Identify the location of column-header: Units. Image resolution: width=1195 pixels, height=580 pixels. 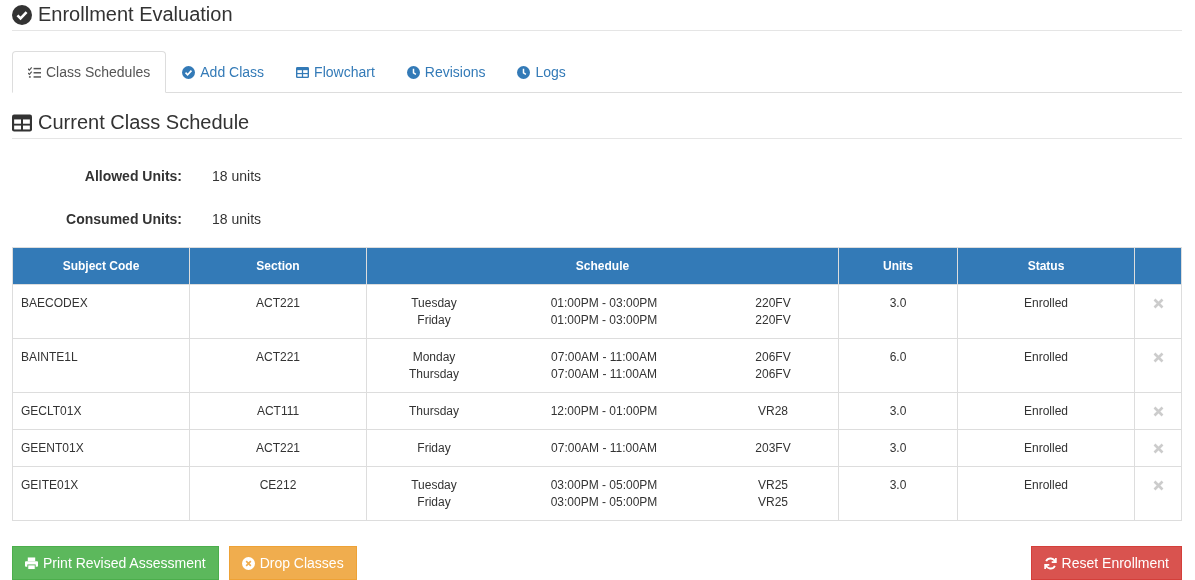
(898, 266).